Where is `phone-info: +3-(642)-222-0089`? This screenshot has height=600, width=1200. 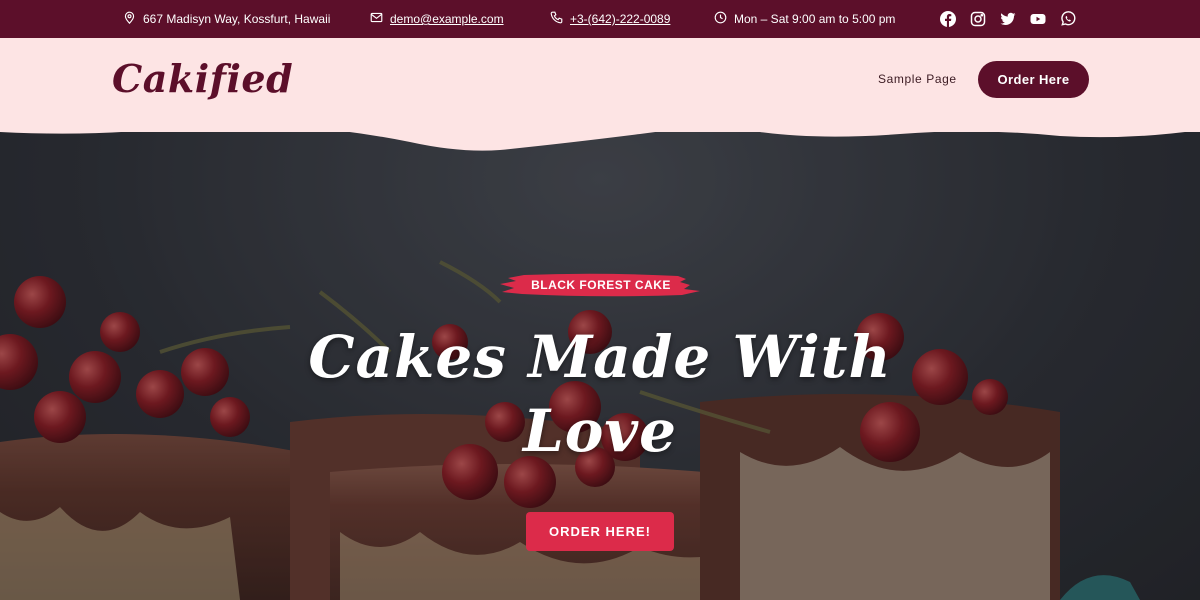
phone-info: +3-(642)-222-0089 is located at coordinates (610, 19).